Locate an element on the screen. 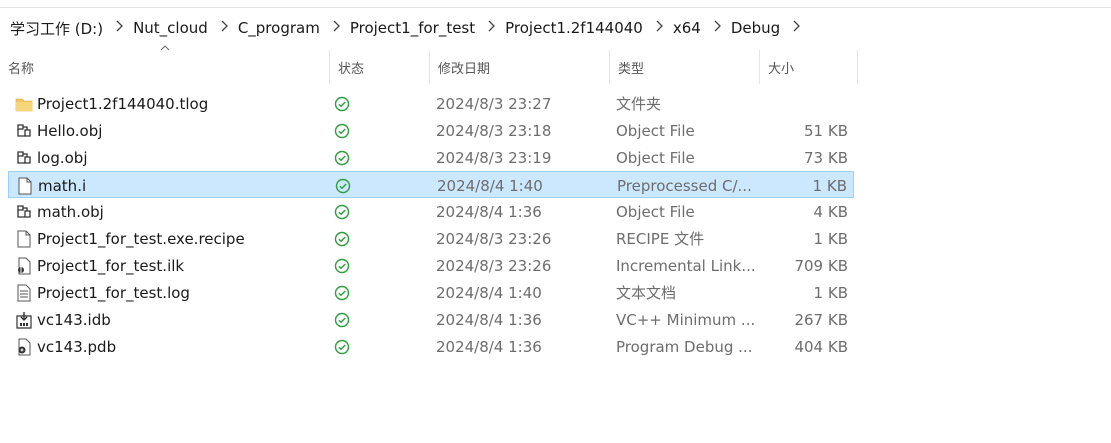 Image resolution: width=1111 pixels, height=443 pixels. file-type: RECIPE 文件 is located at coordinates (660, 239).